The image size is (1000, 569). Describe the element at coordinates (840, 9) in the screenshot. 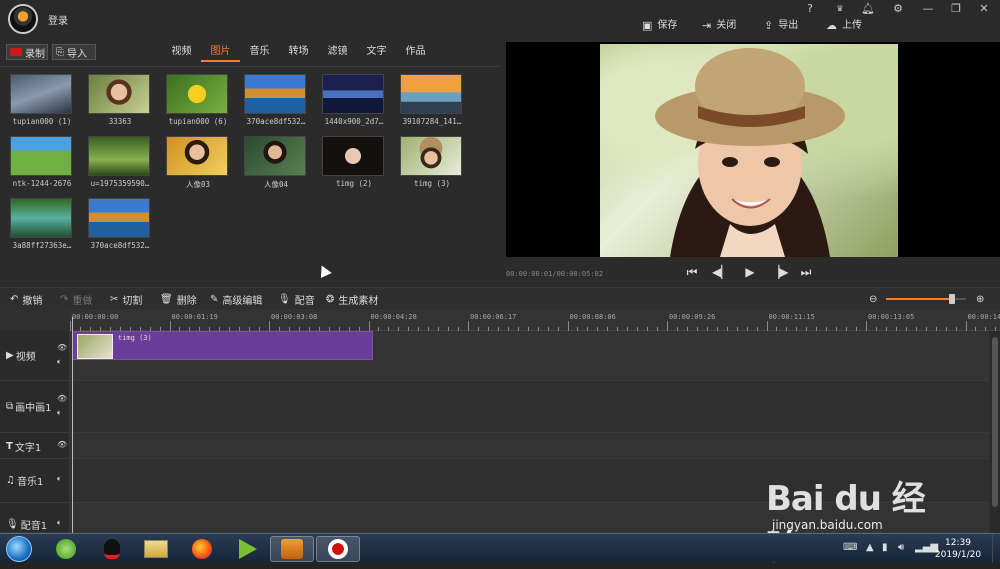

I see `vip-icon: ♛` at that location.